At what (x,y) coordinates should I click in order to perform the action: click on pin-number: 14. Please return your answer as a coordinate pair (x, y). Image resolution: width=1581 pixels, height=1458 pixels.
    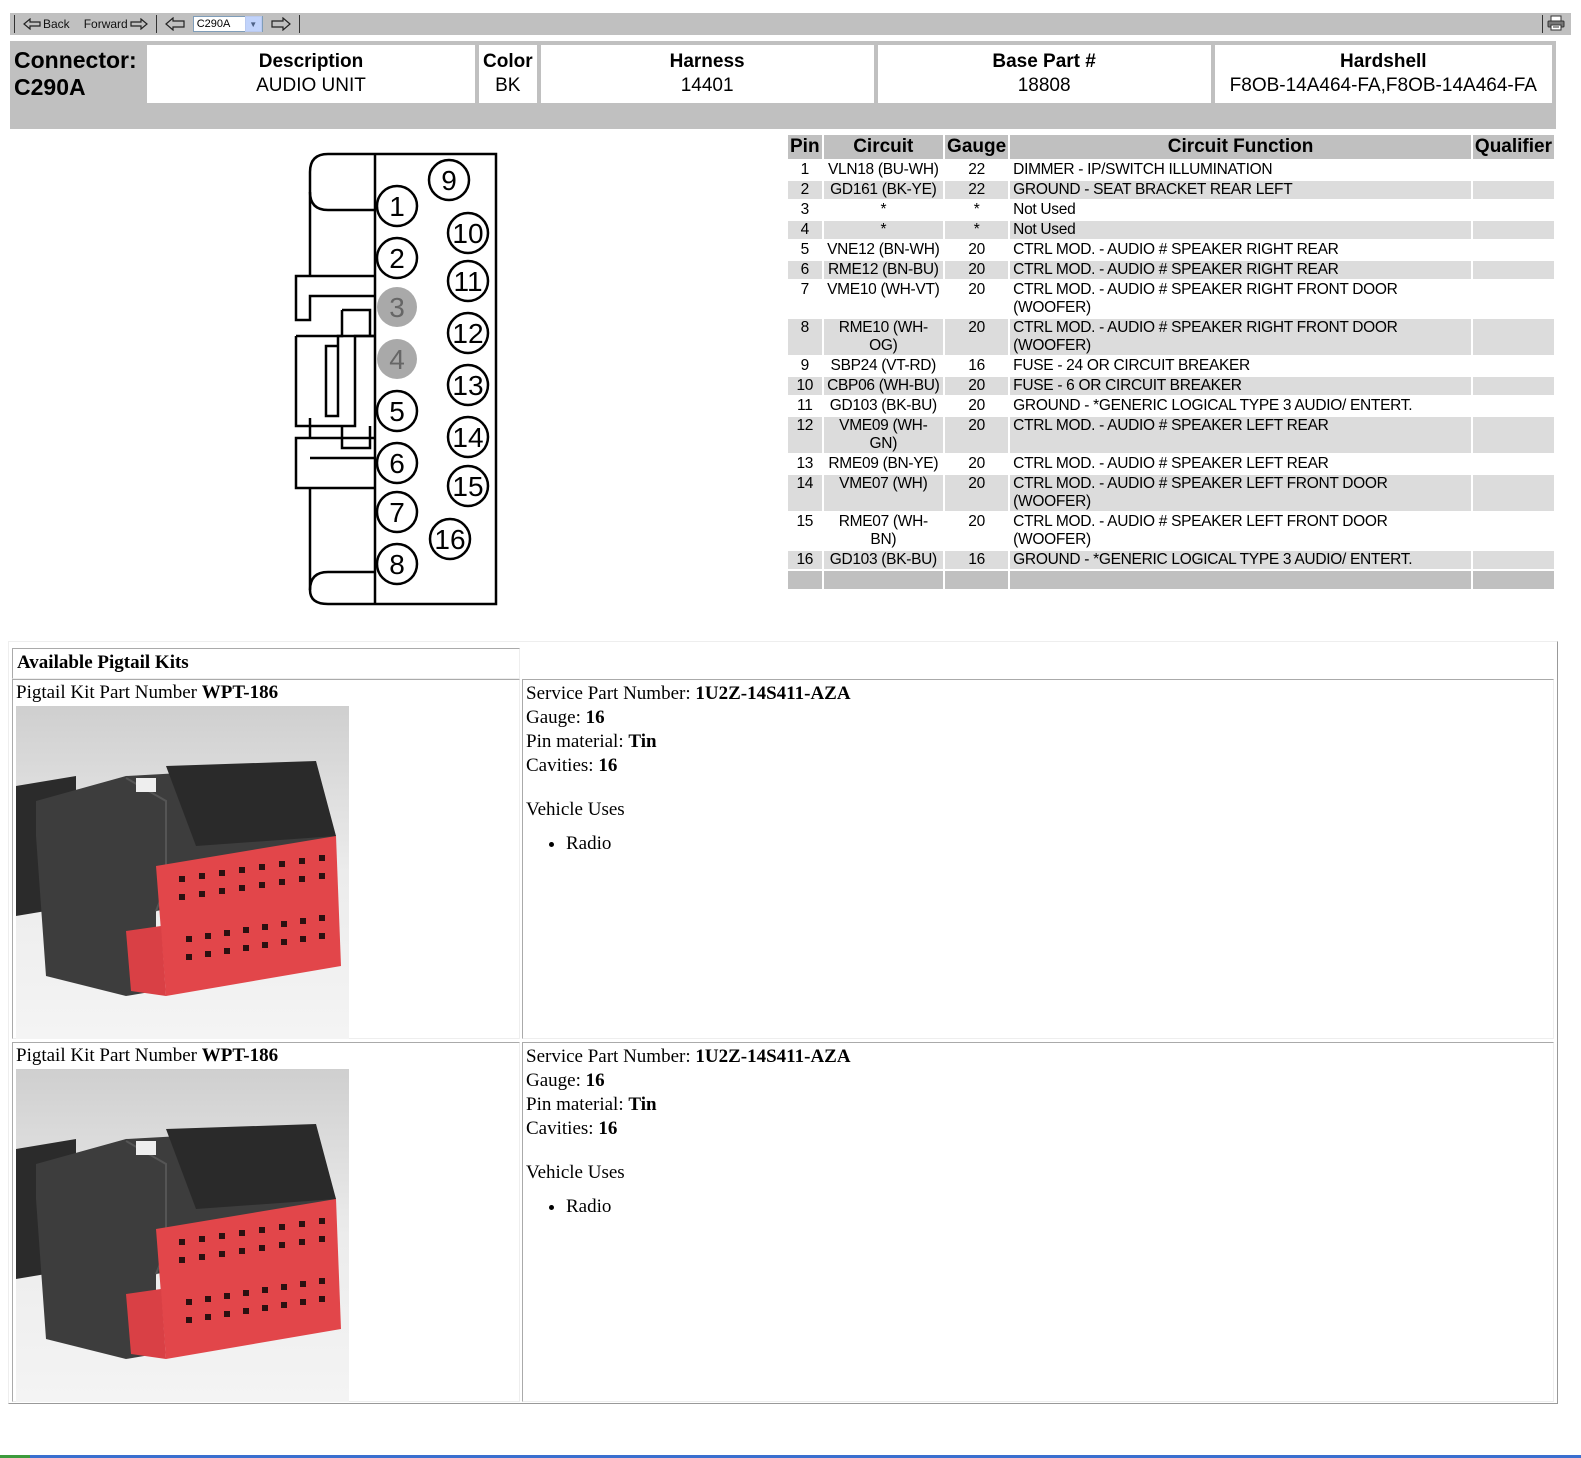
    Looking at the image, I should click on (805, 493).